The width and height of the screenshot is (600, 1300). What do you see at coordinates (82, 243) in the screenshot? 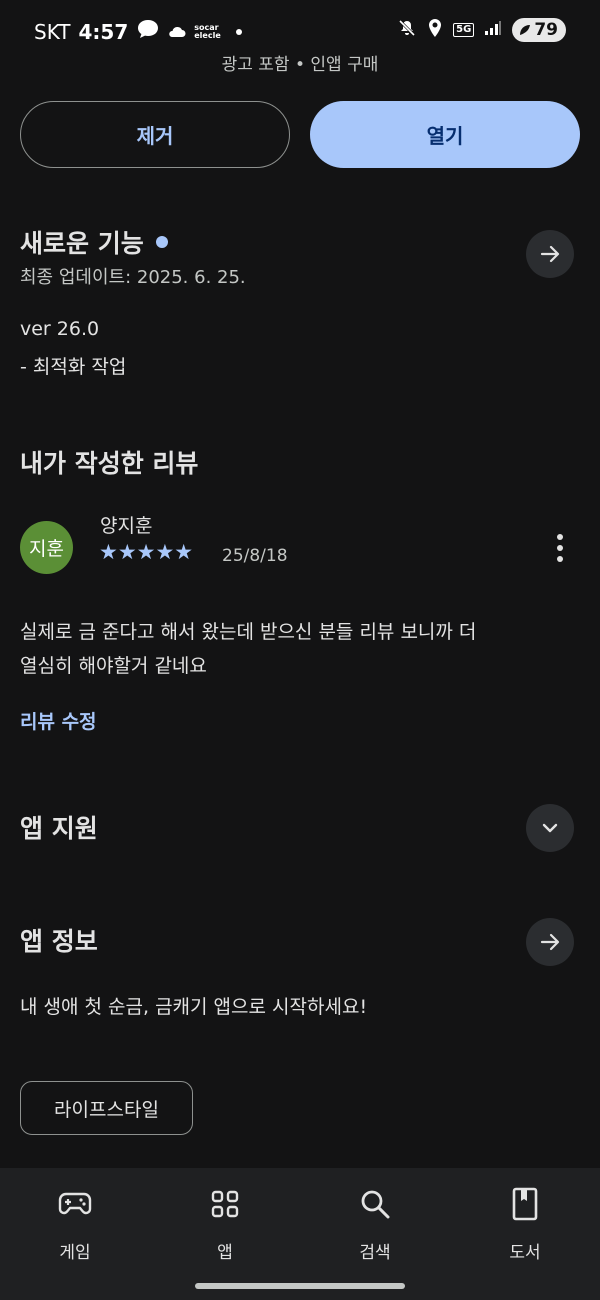
I see `whats-new-title: 새로운 기능` at bounding box center [82, 243].